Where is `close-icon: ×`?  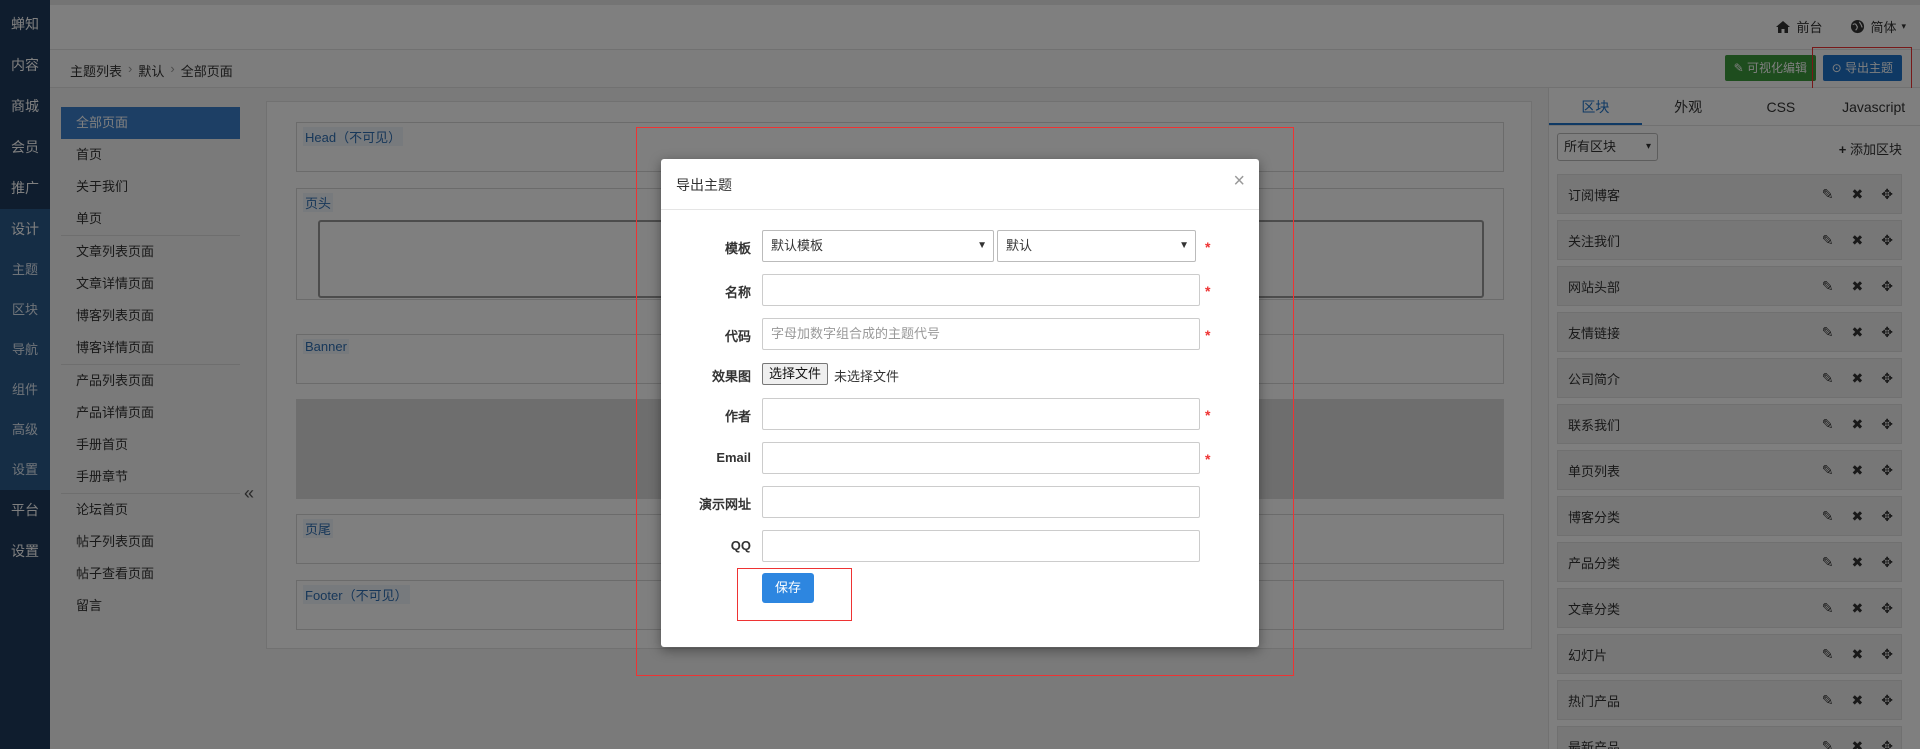 close-icon: × is located at coordinates (1239, 181).